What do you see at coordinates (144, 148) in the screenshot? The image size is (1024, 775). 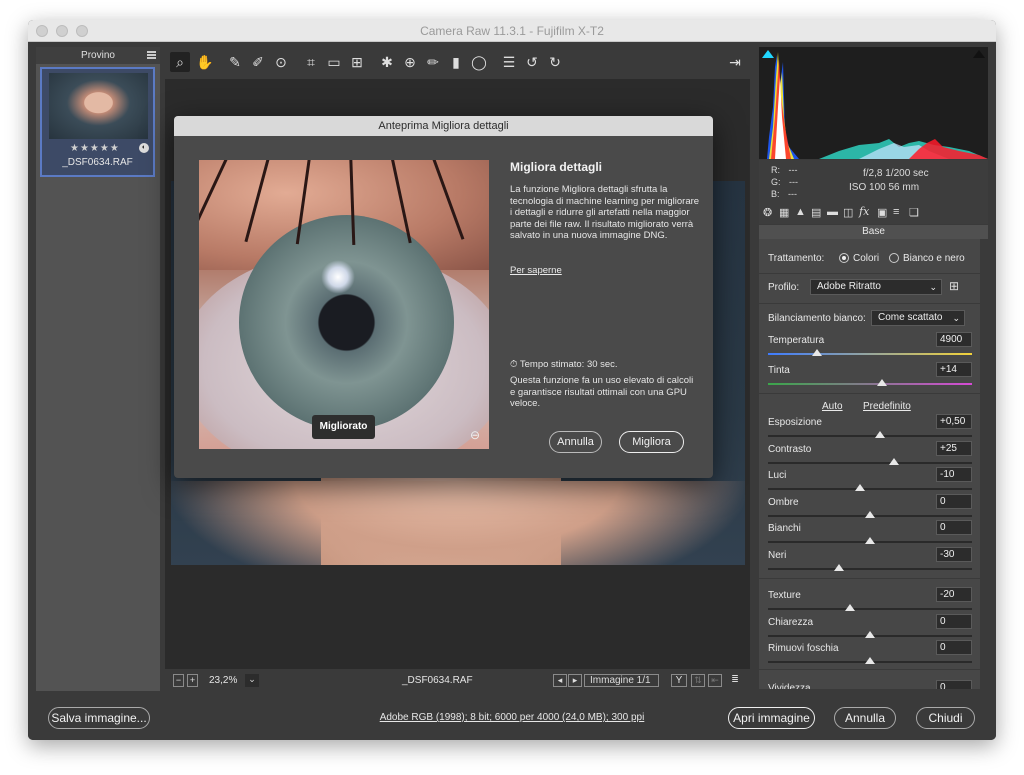 I see `adjustments-badge-icon: ◐` at bounding box center [144, 148].